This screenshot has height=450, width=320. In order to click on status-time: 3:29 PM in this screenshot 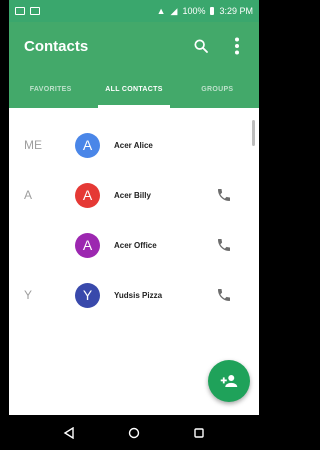, I will do `click(236, 11)`.